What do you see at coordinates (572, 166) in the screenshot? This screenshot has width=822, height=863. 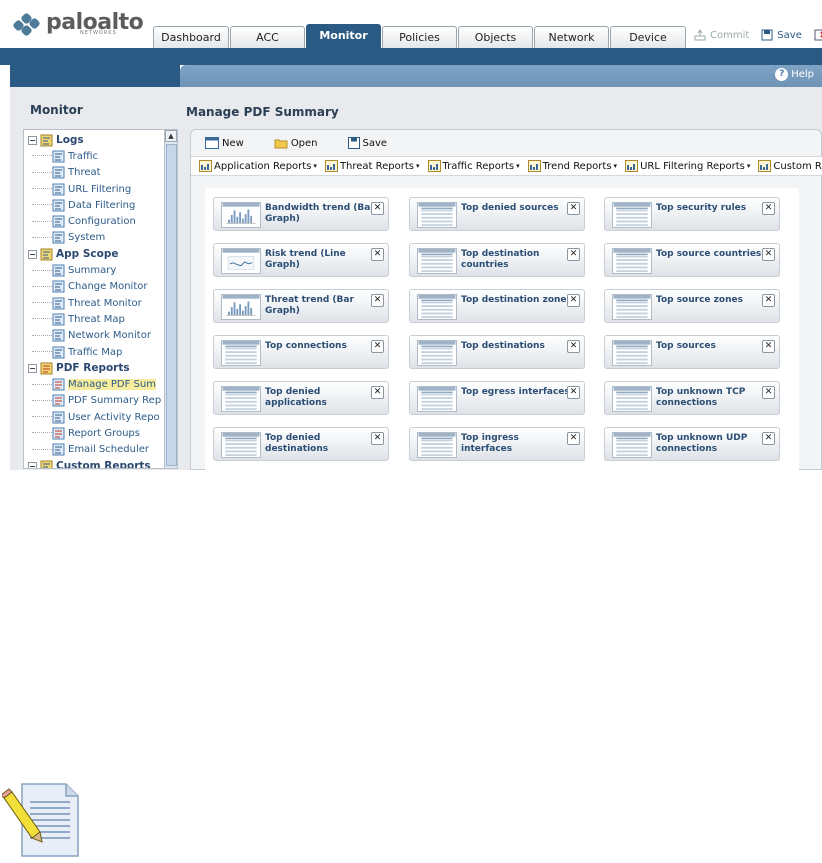 I see `menu-trend-reports: Trend Reports ▾` at bounding box center [572, 166].